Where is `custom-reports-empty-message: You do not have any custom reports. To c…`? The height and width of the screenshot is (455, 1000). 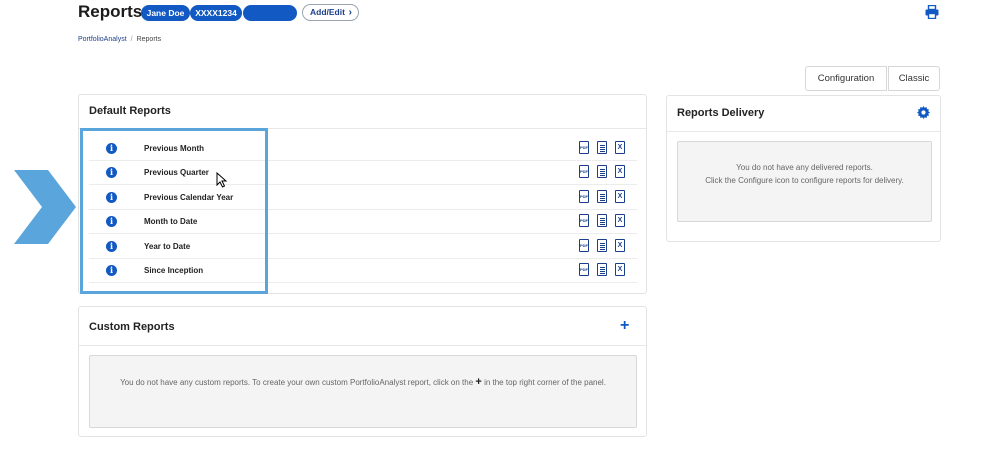 custom-reports-empty-message: You do not have any custom reports. To c… is located at coordinates (363, 391).